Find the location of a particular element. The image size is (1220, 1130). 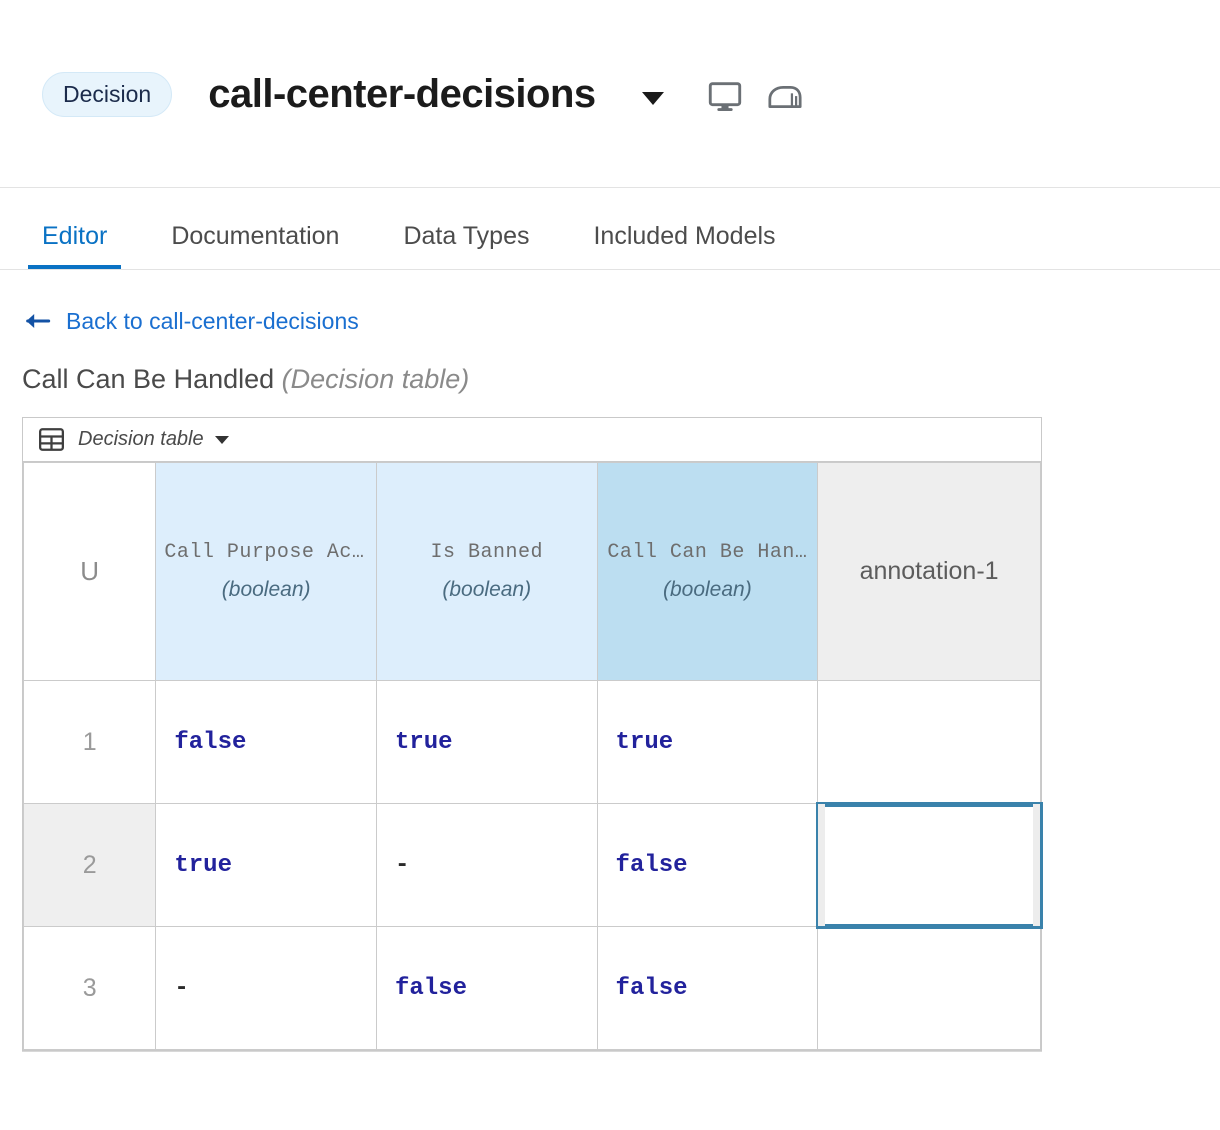

server-icon is located at coordinates (785, 97).